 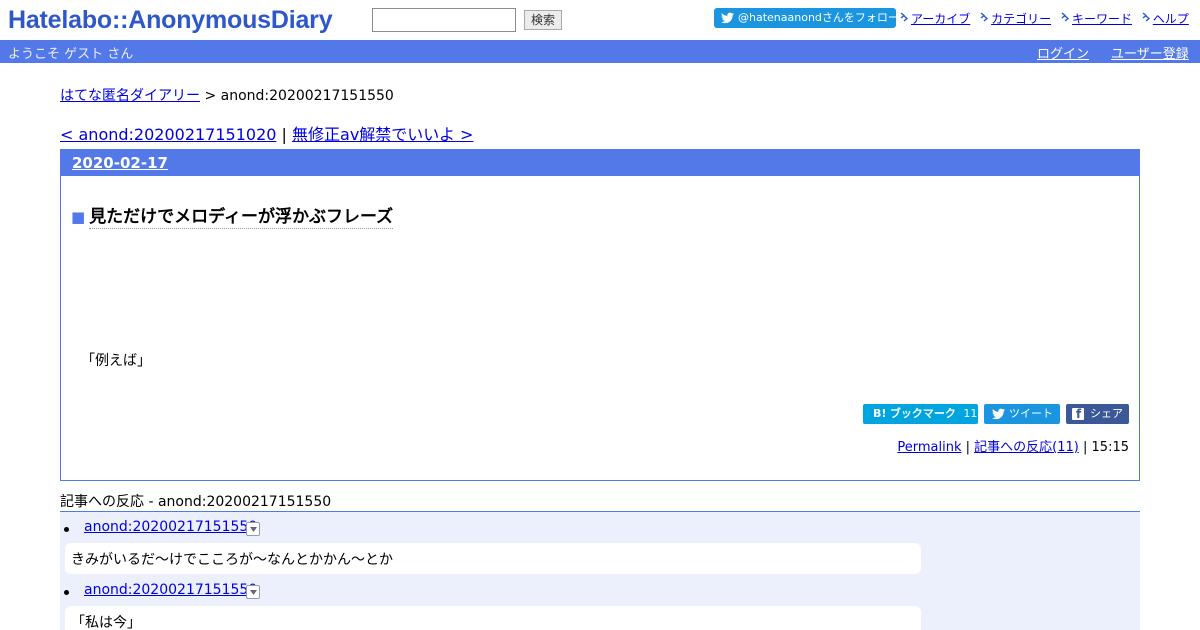 What do you see at coordinates (120, 163) in the screenshot?
I see `day-date-link: 2020-02-17` at bounding box center [120, 163].